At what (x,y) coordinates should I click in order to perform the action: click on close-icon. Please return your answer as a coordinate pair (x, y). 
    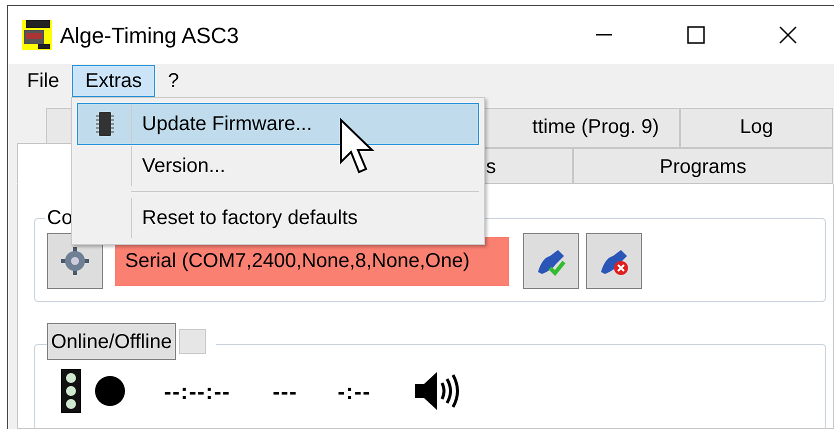
    Looking at the image, I should click on (788, 35).